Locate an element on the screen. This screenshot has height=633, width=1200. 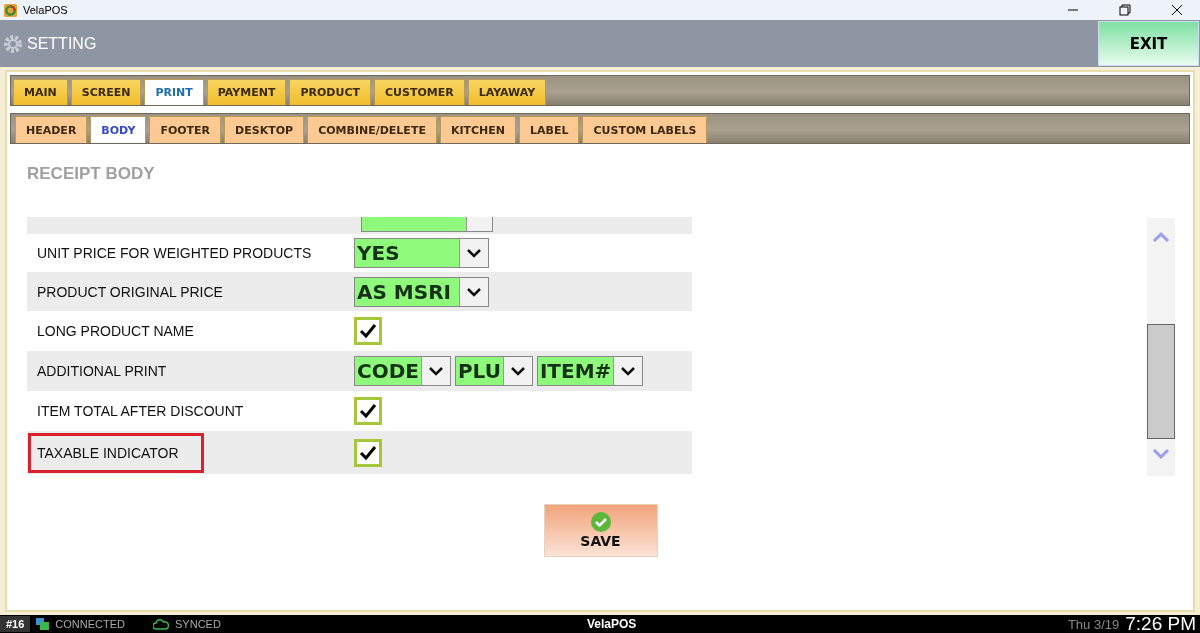
cloud-icon is located at coordinates (161, 624).